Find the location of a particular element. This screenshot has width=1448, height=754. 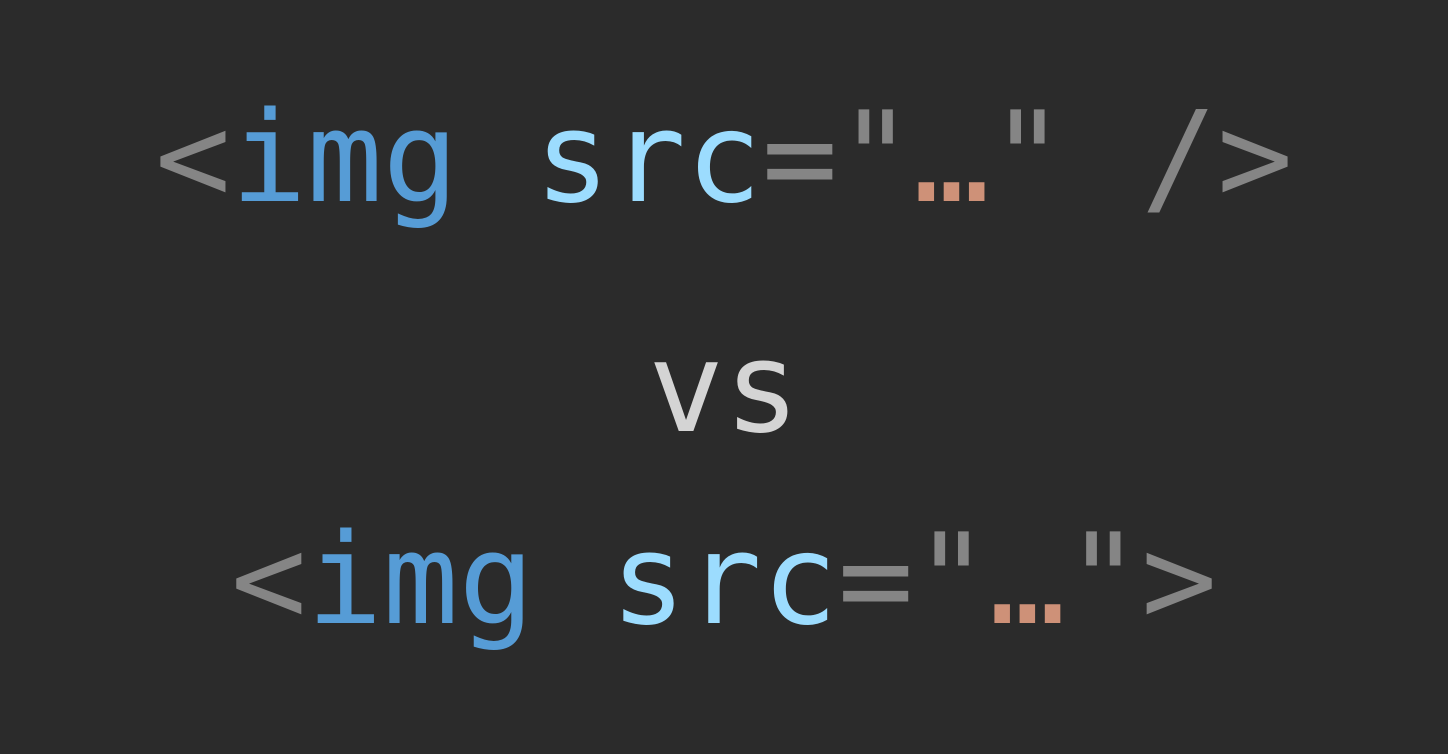

versus-label: vs is located at coordinates (724, 387).